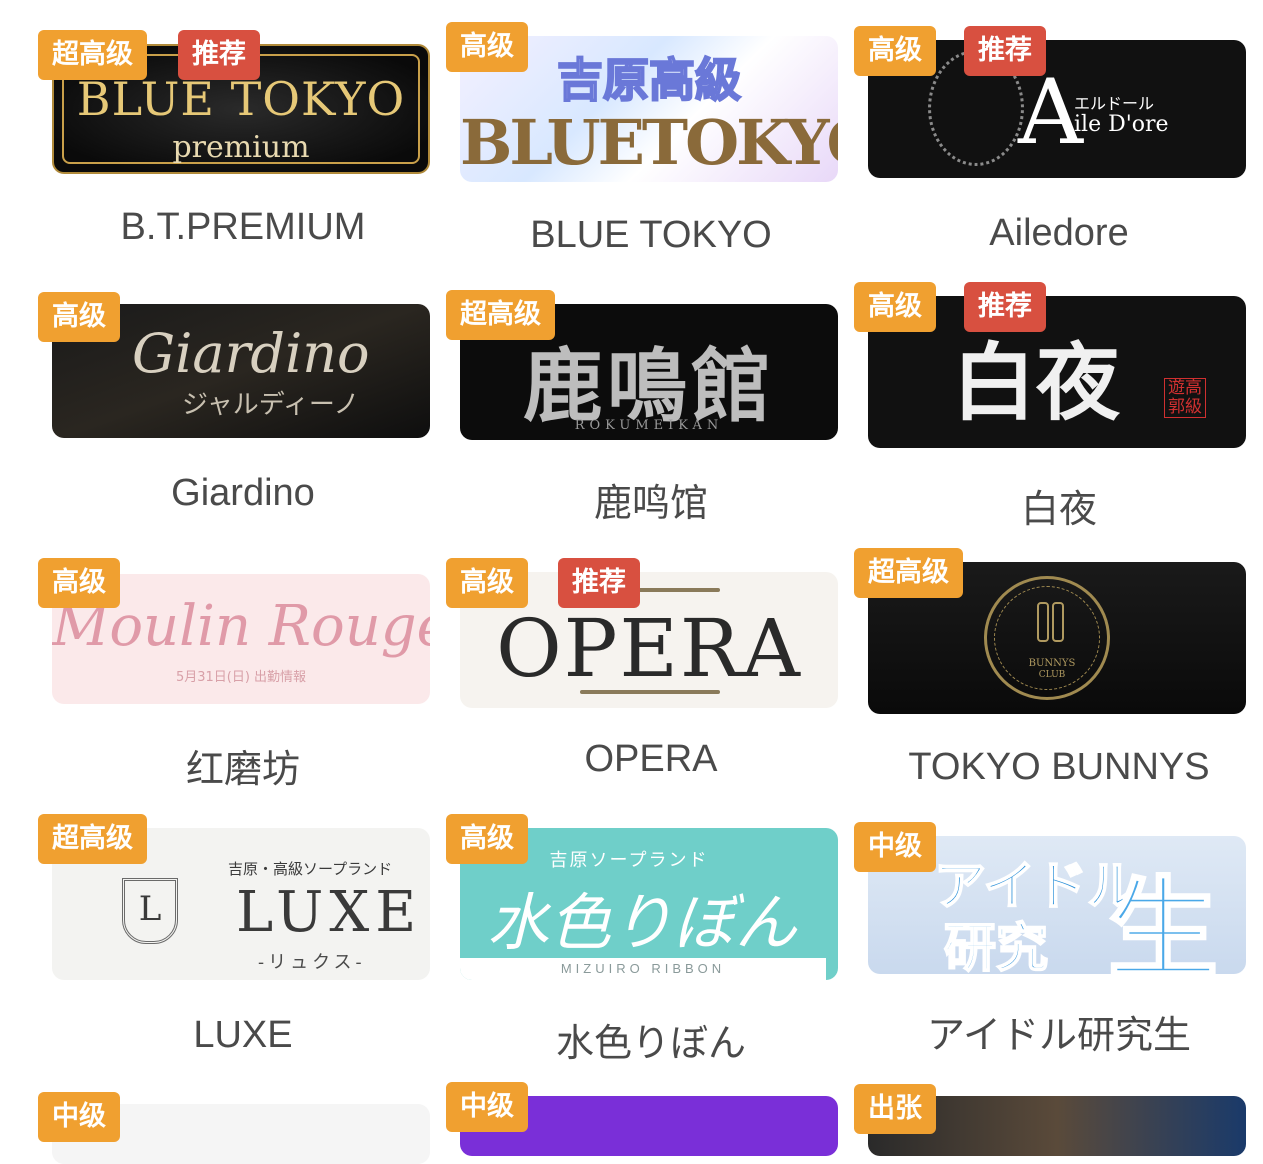 This screenshot has width=1263, height=1164. What do you see at coordinates (243, 493) in the screenshot?
I see `shop-name: Giardino` at bounding box center [243, 493].